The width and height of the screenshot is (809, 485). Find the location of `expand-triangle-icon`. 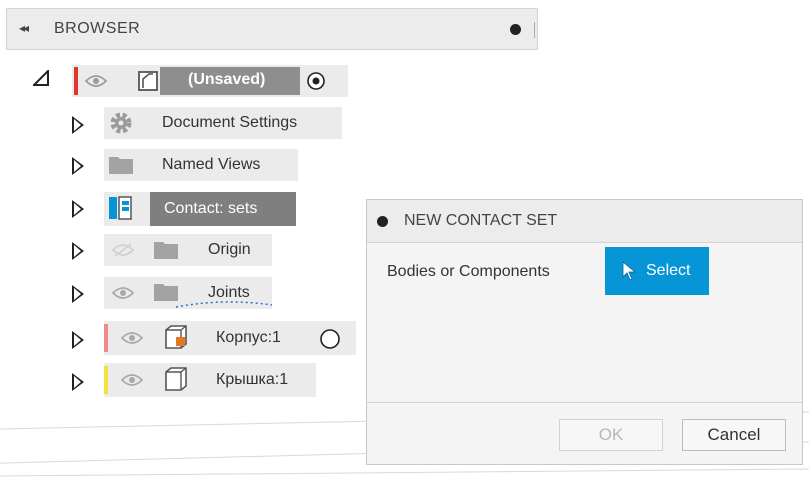

expand-triangle-icon is located at coordinates (40, 79).